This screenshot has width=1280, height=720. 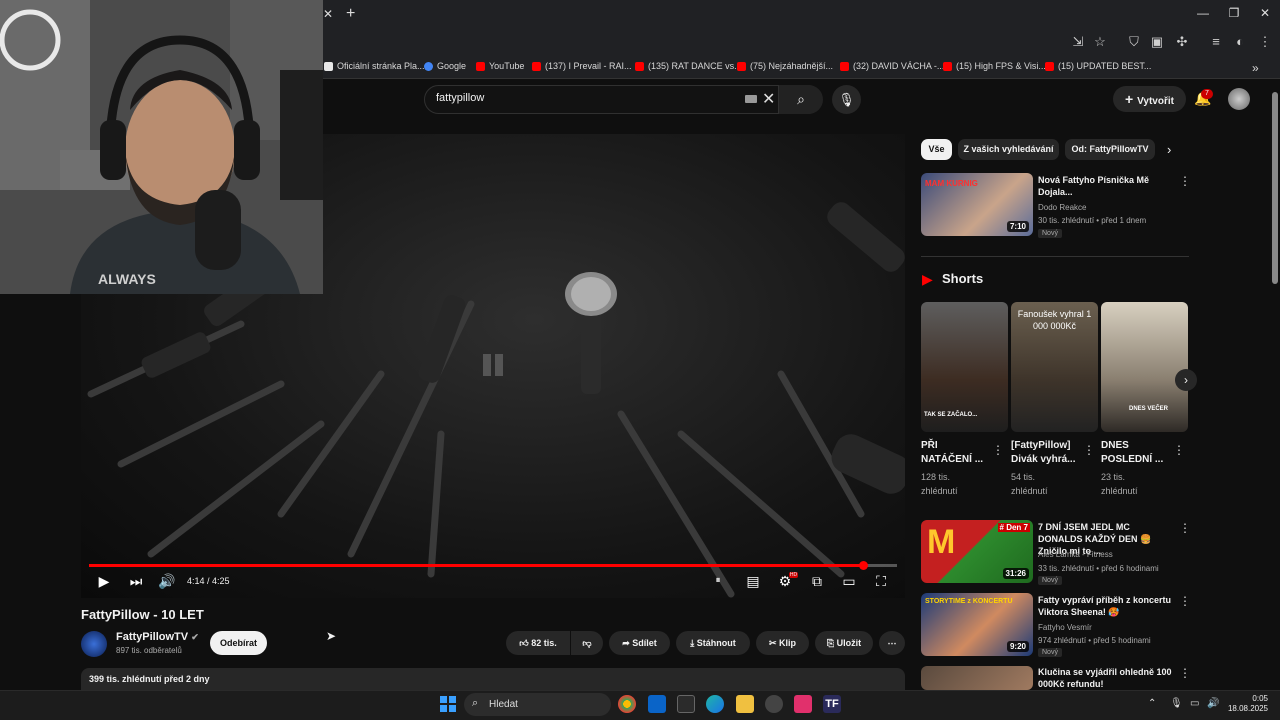 I want to click on recommendation-thumbnail: STORYTIME z KONCERTU 9:20, so click(x=977, y=624).